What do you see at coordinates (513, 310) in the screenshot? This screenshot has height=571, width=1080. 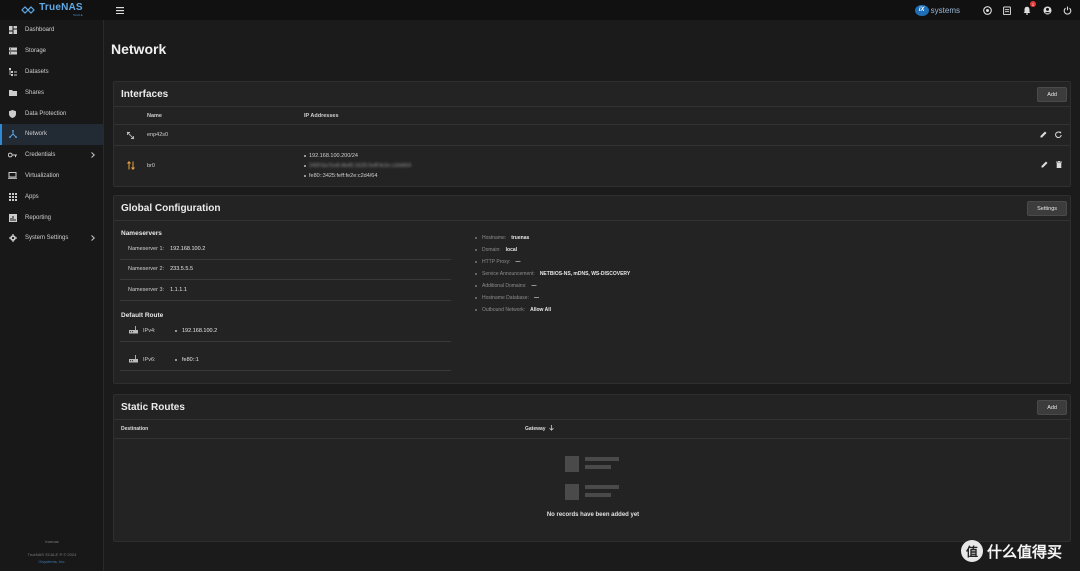 I see `detail-outbound-network: Outbound Network: Allow All` at bounding box center [513, 310].